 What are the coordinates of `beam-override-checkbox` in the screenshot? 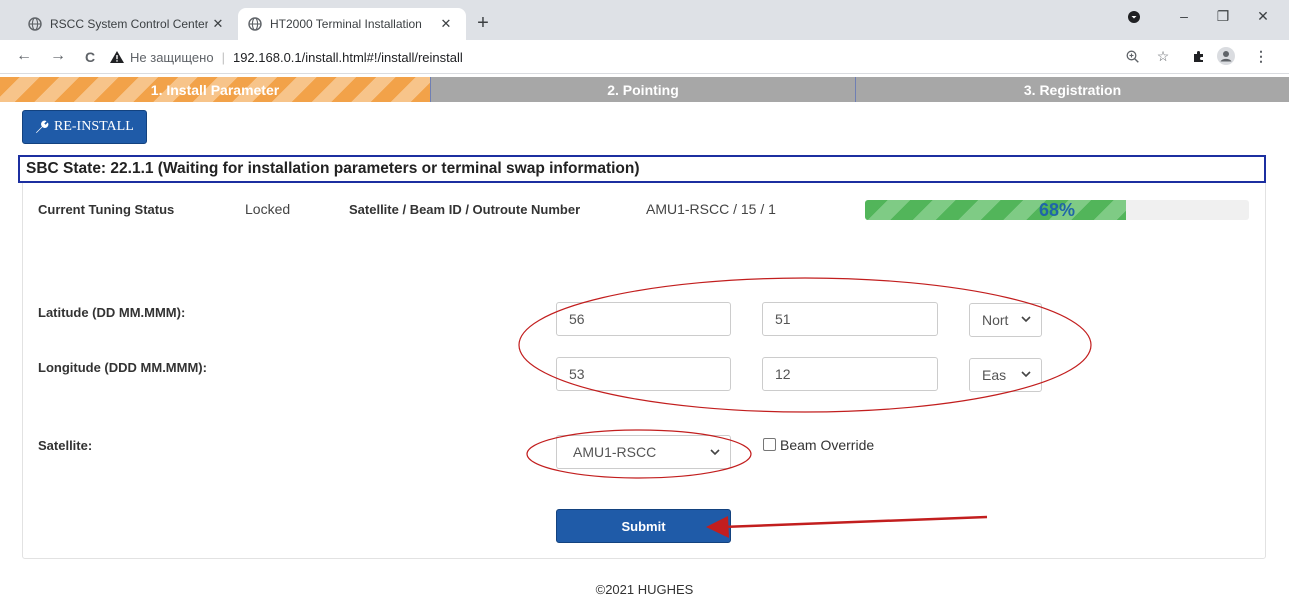 It's located at (769, 444).